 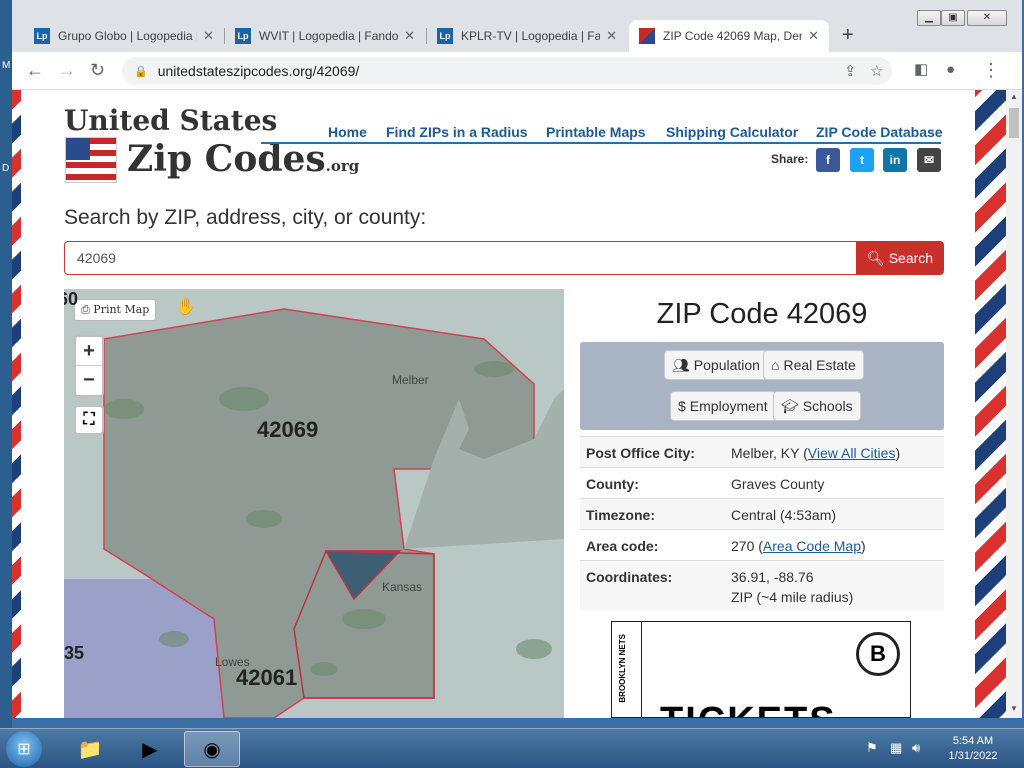 I want to click on fullscreen-icon: ⛶, so click(x=89, y=420).